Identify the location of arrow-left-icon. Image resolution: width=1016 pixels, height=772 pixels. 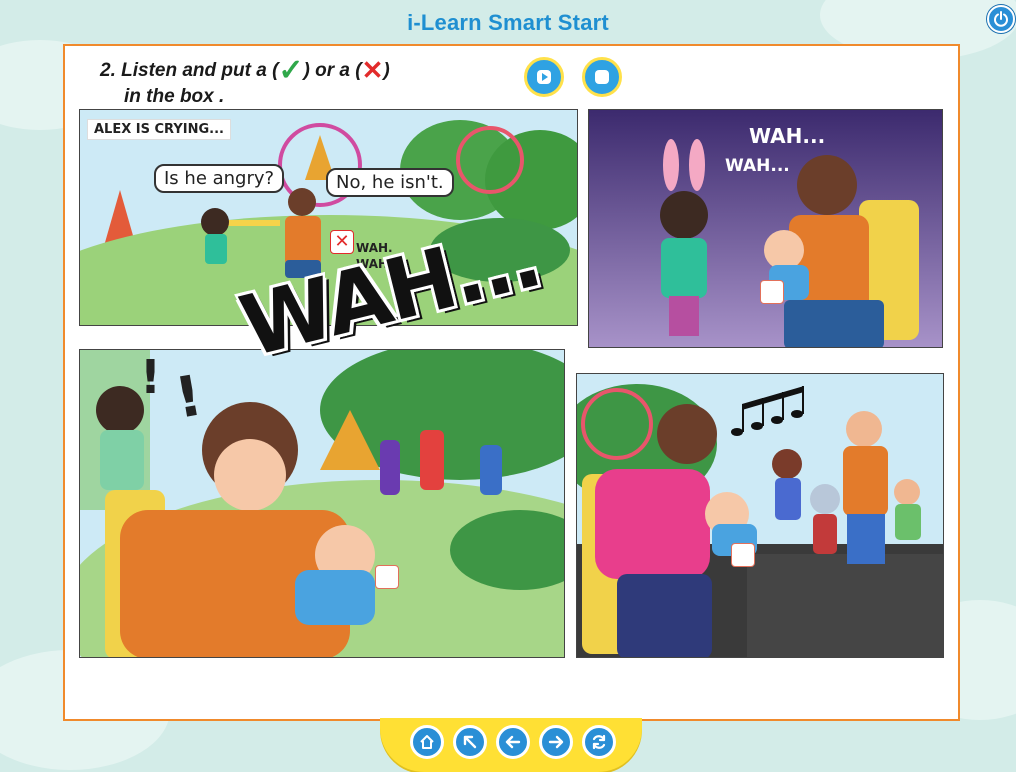
(513, 742).